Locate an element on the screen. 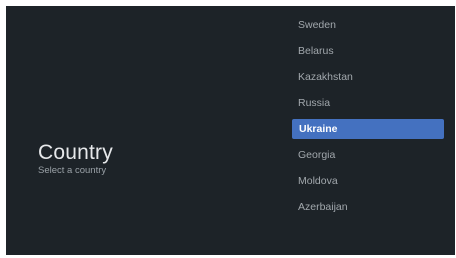  country-option-moldova: Moldova is located at coordinates (368, 181).